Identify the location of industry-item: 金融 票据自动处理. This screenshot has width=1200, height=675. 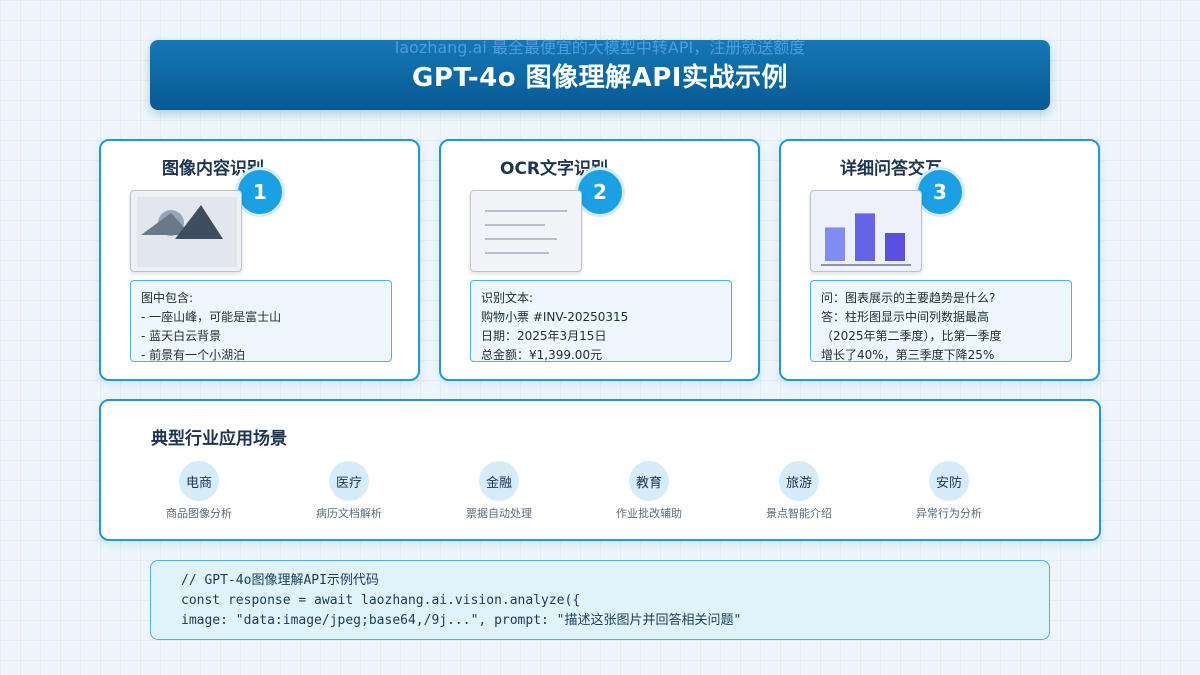
(499, 491).